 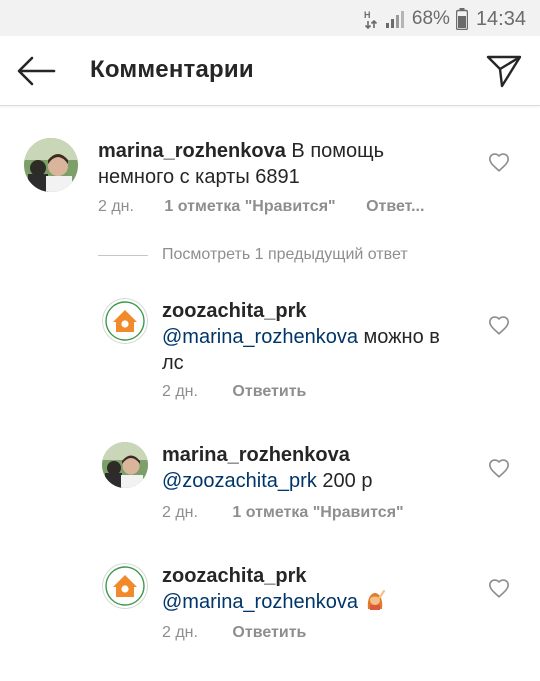 I want to click on reply-username: marina_rozhenkova, so click(x=256, y=455).